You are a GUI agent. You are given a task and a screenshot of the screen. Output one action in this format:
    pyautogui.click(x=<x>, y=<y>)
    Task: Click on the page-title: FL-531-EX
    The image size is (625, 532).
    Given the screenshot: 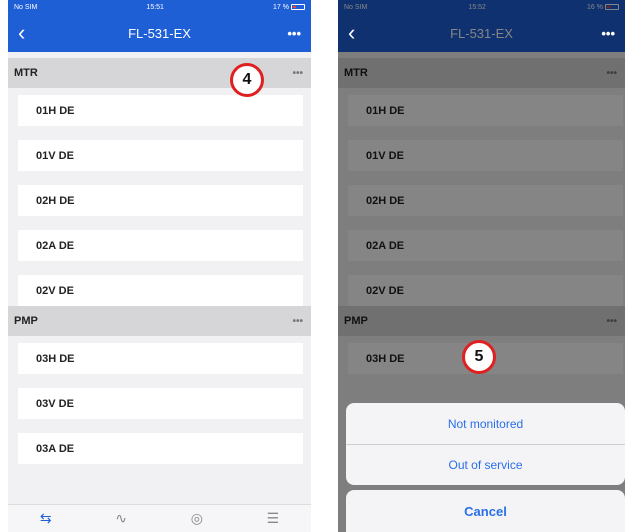 What is the action you would take?
    pyautogui.click(x=159, y=33)
    